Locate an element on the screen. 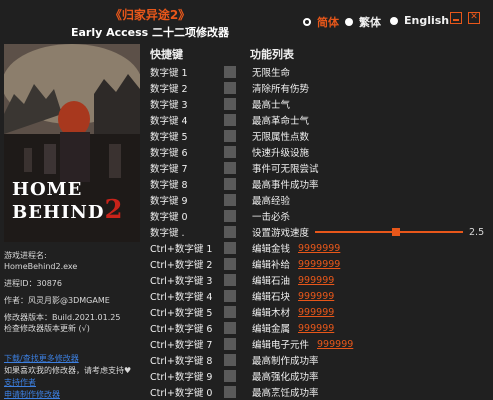 The width and height of the screenshot is (493, 400). lang-simplified: 简体 is located at coordinates (321, 22).